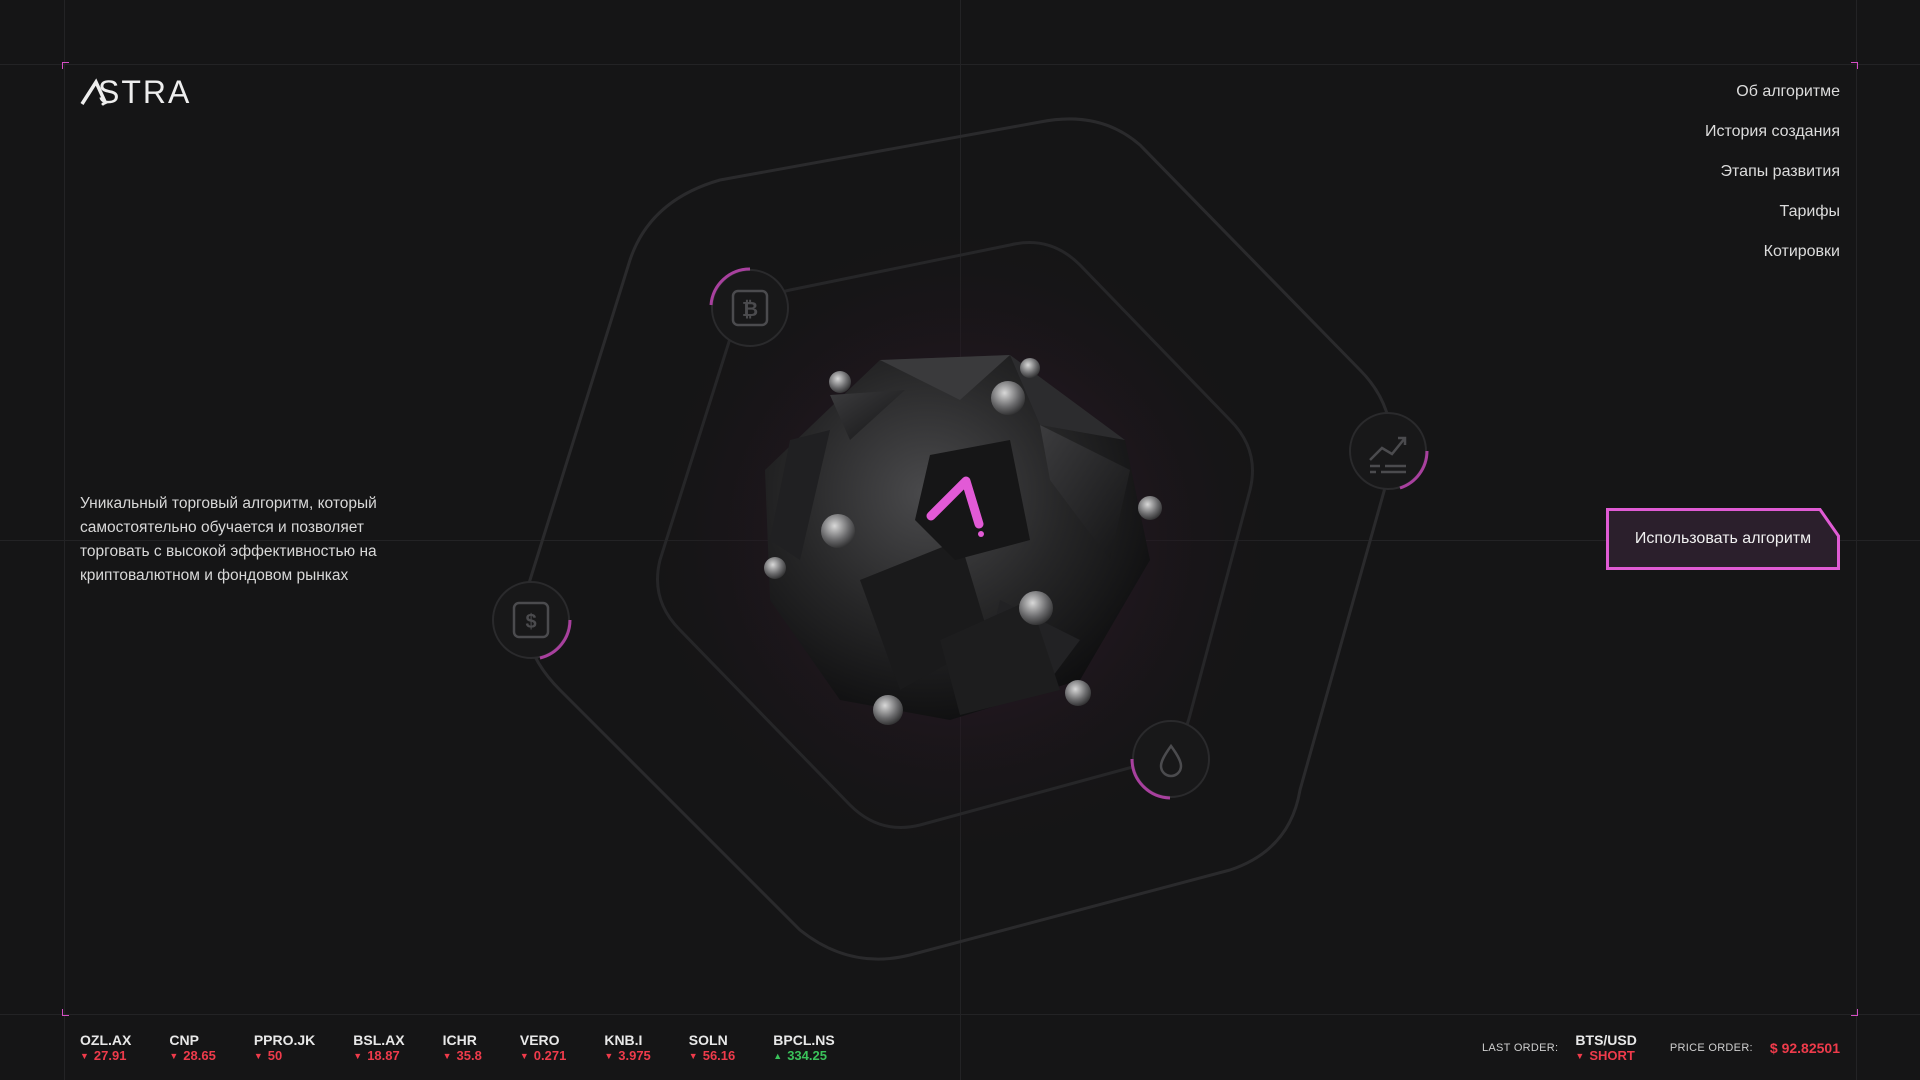 The width and height of the screenshot is (1920, 1080). Describe the element at coordinates (106, 1040) in the screenshot. I see `ticker-symbol: OZL.AX` at that location.